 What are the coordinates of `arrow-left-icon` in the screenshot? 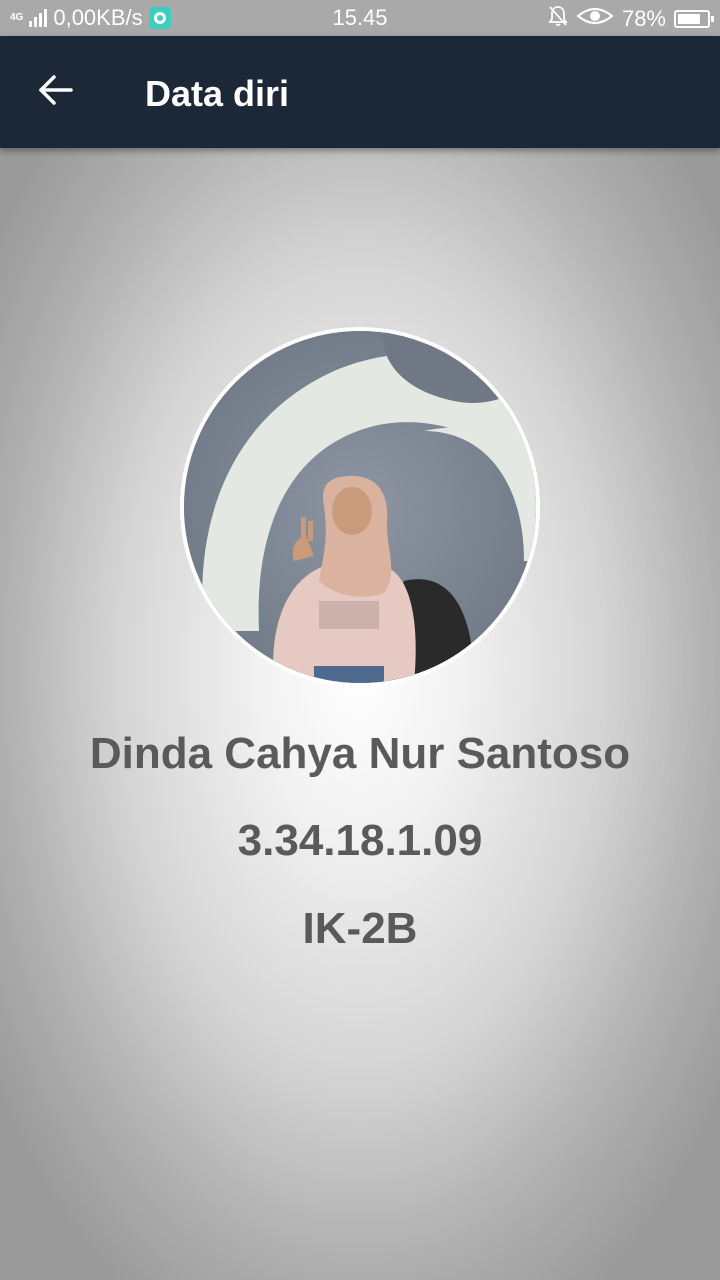 It's located at (56, 92).